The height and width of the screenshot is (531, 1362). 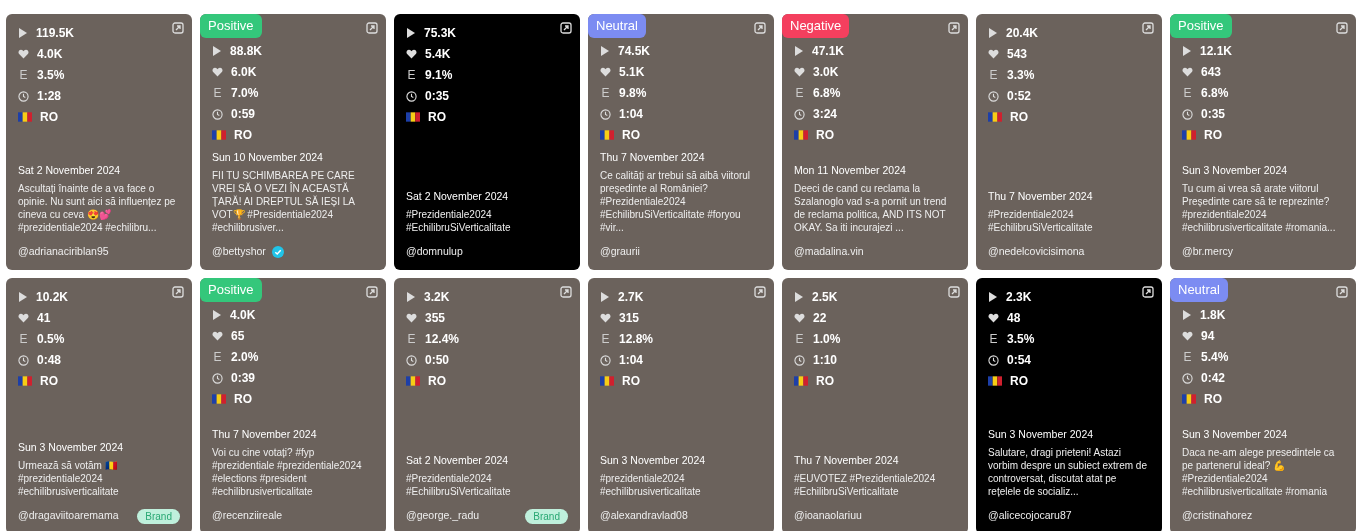 What do you see at coordinates (644, 516) in the screenshot?
I see `author-handle: @alexandravlad08` at bounding box center [644, 516].